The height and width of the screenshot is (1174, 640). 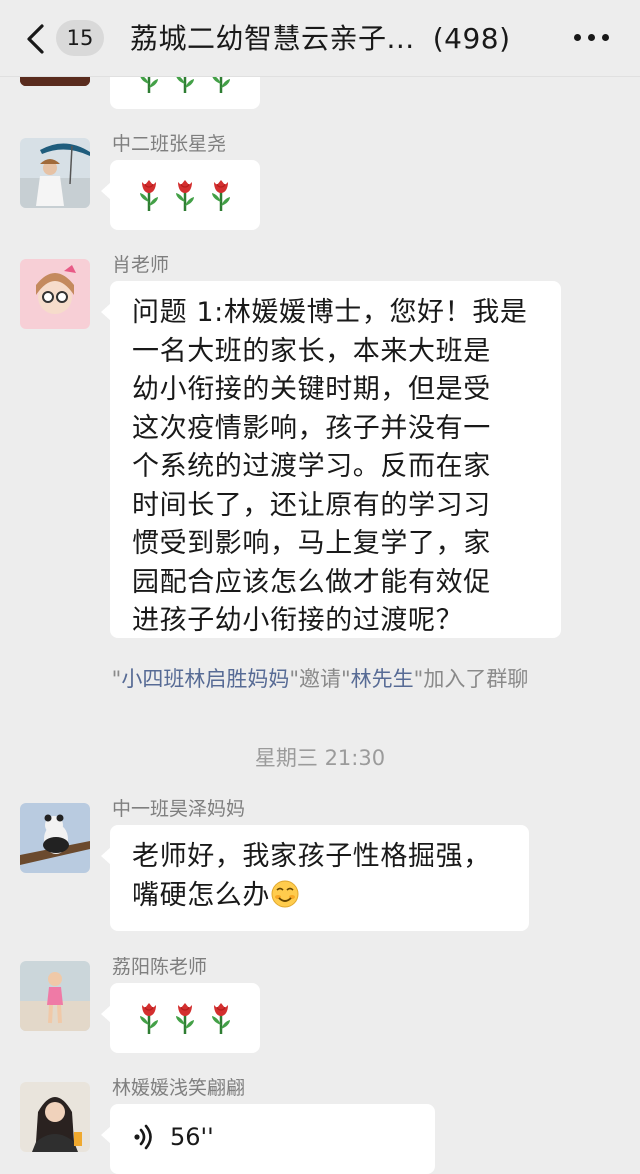 I want to click on inviter-link: 小四班林启胜妈妈, so click(x=205, y=679).